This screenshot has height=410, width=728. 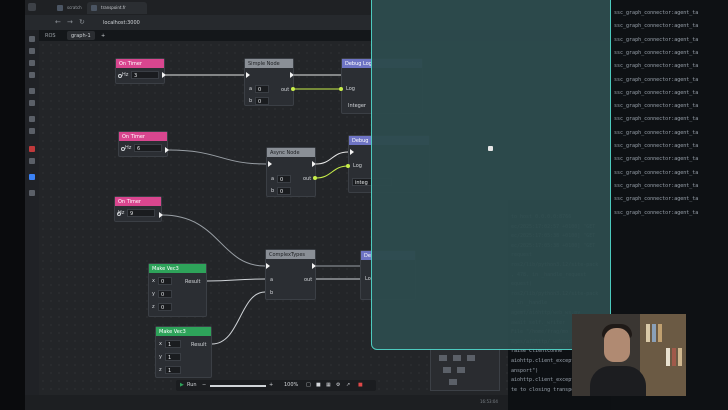 I want to click on export-icon: ↗, so click(x=348, y=385).